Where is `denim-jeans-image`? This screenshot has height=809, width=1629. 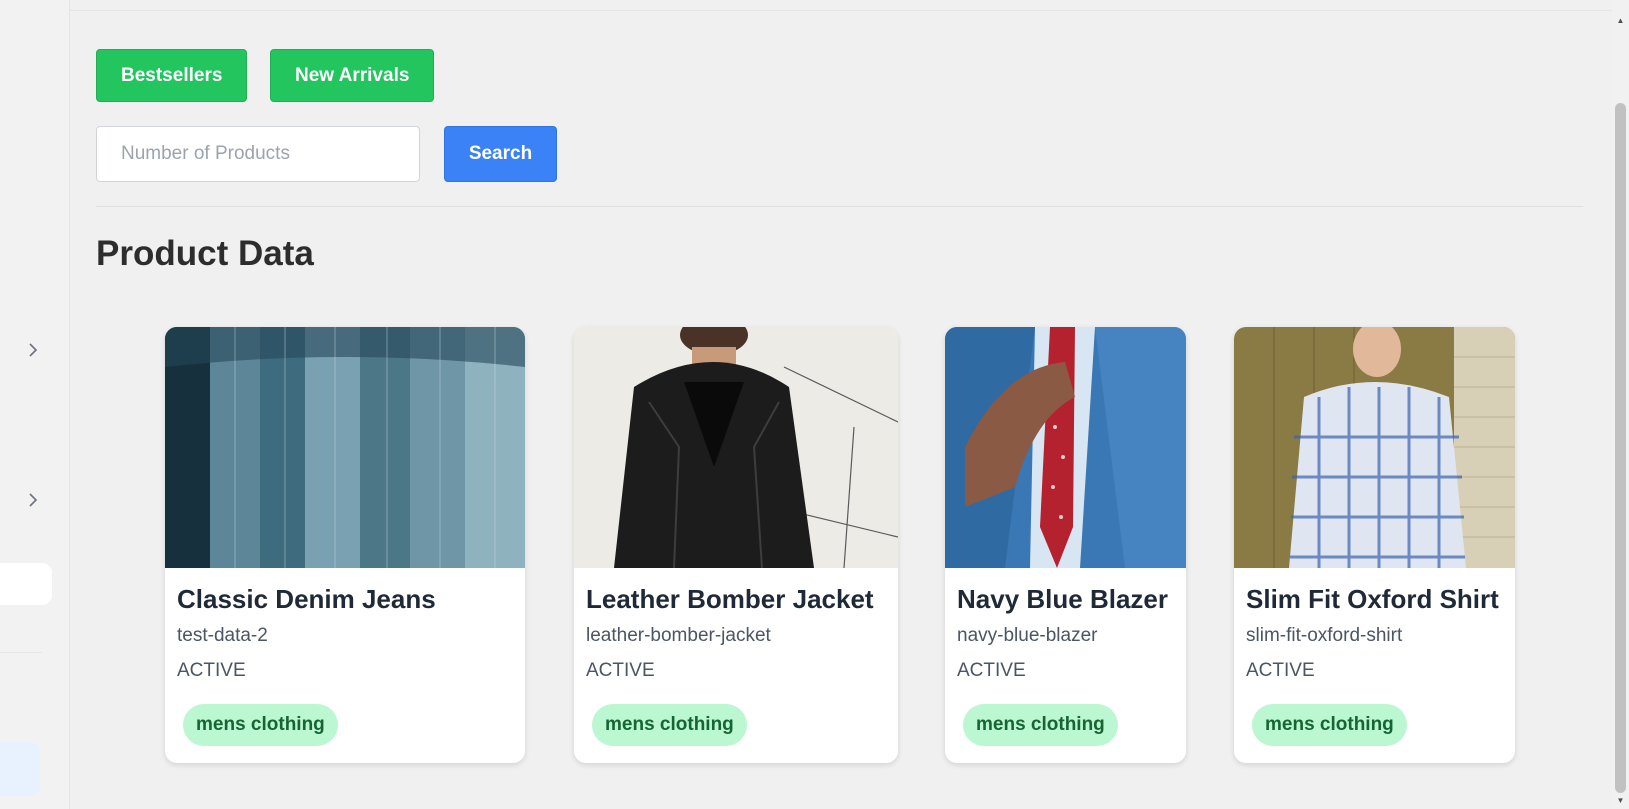 denim-jeans-image is located at coordinates (345, 447).